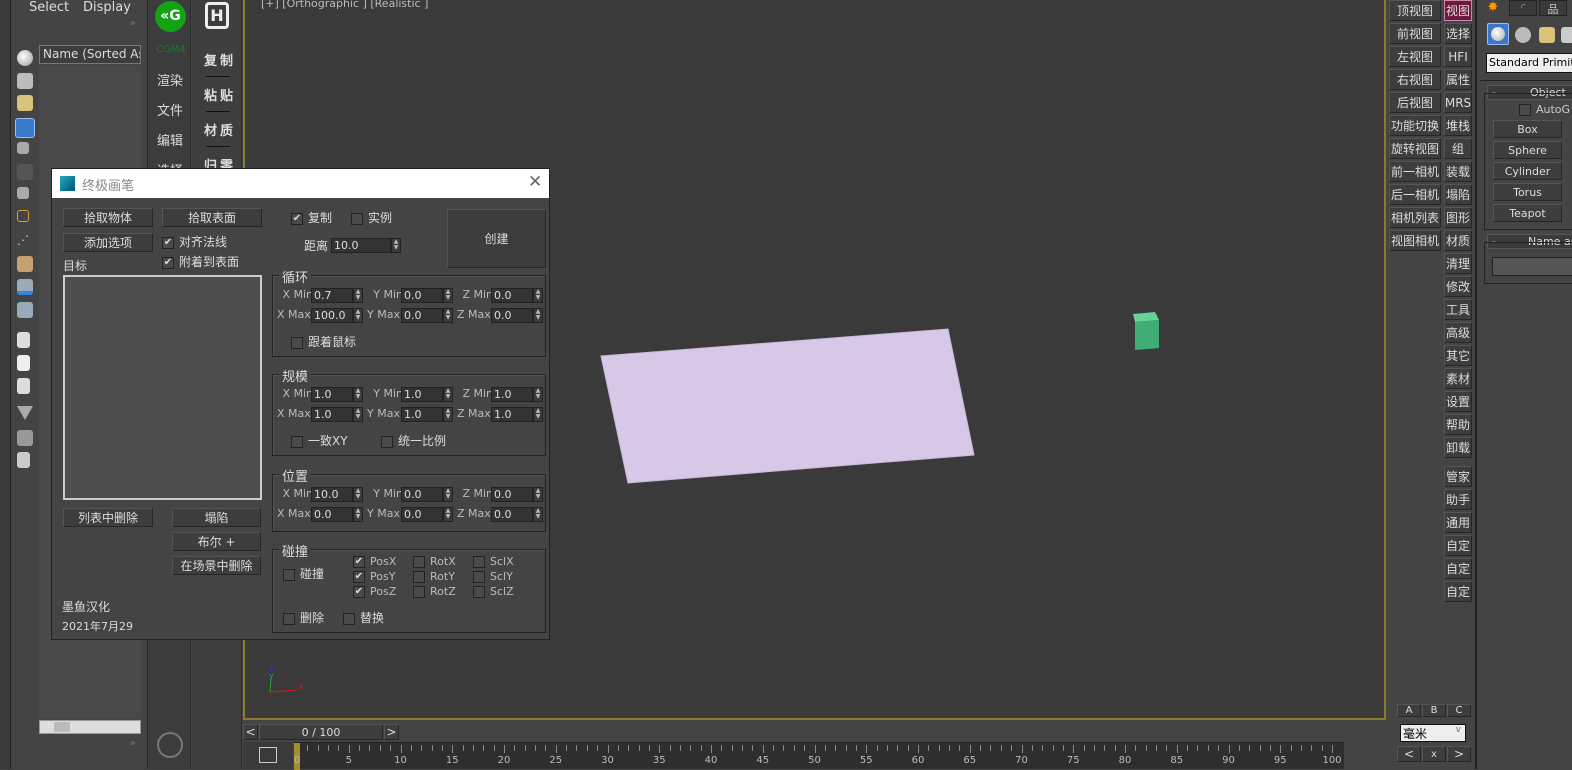 Image resolution: width=1572 pixels, height=770 pixels. Describe the element at coordinates (1415, 148) in the screenshot. I see `viewport-tool-button: 旋转视图` at that location.